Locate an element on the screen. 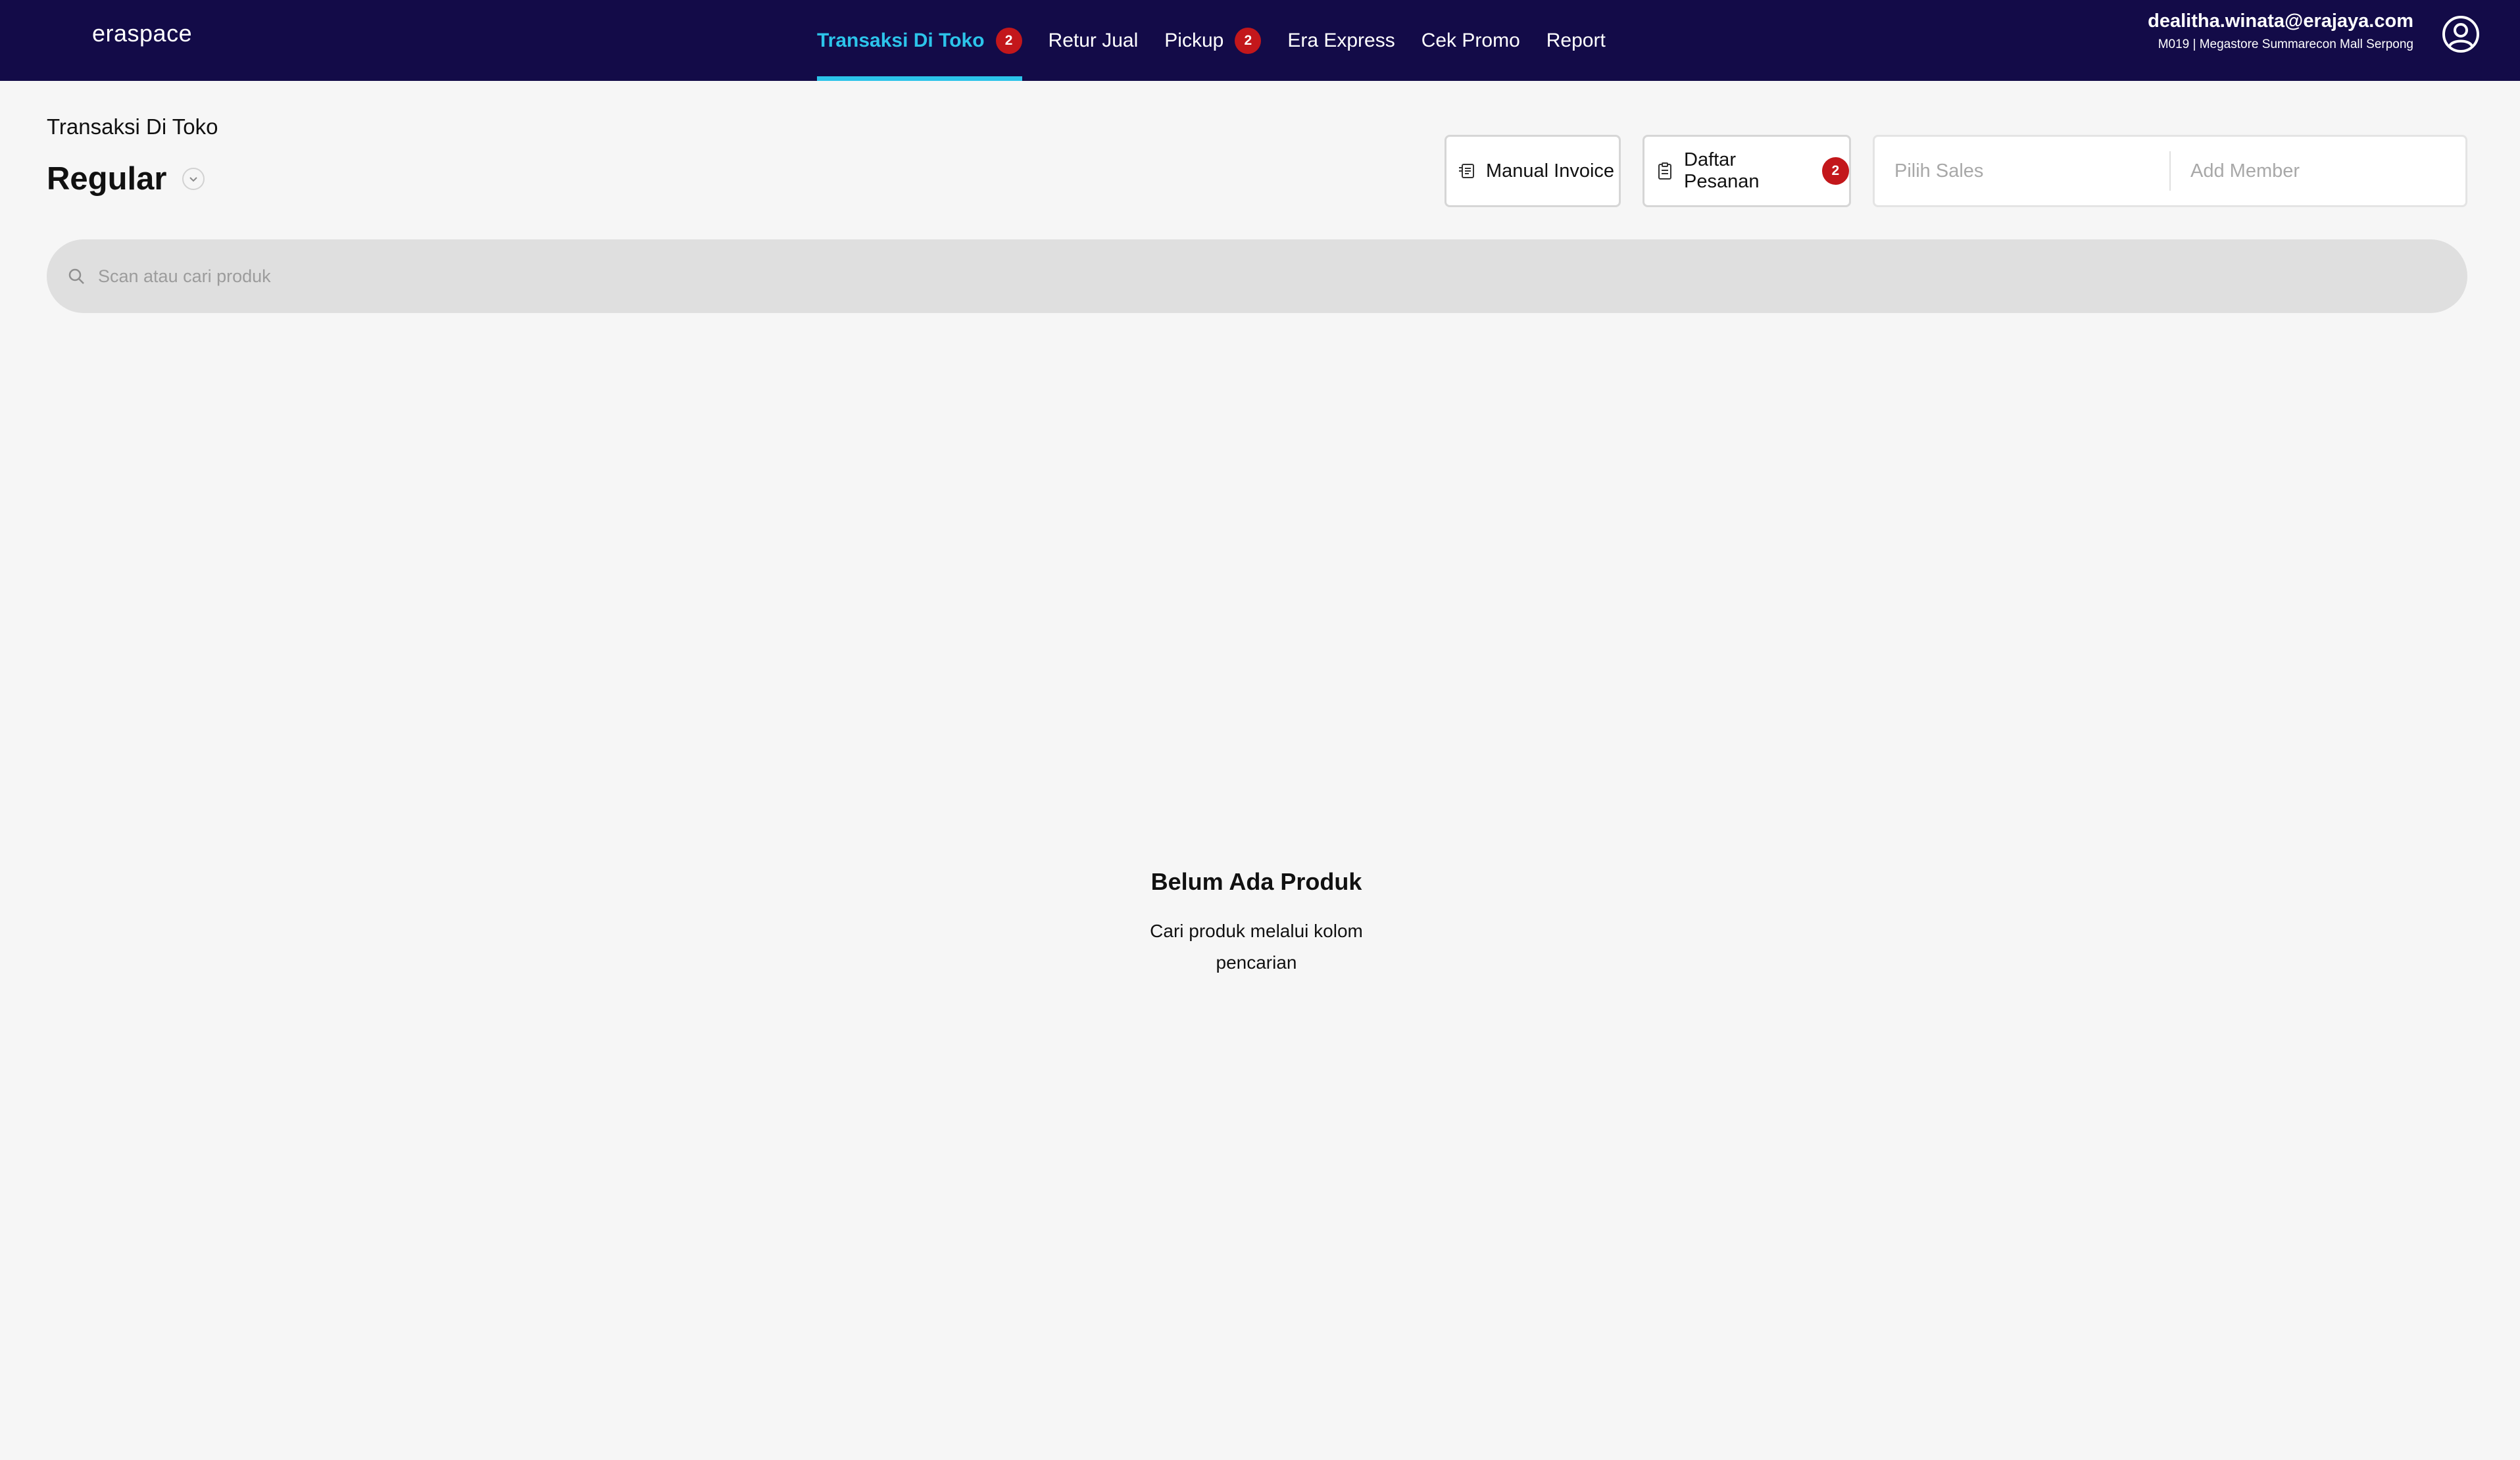 Image resolution: width=2520 pixels, height=1460 pixels. nav-item-label: Pickup is located at coordinates (1194, 40).